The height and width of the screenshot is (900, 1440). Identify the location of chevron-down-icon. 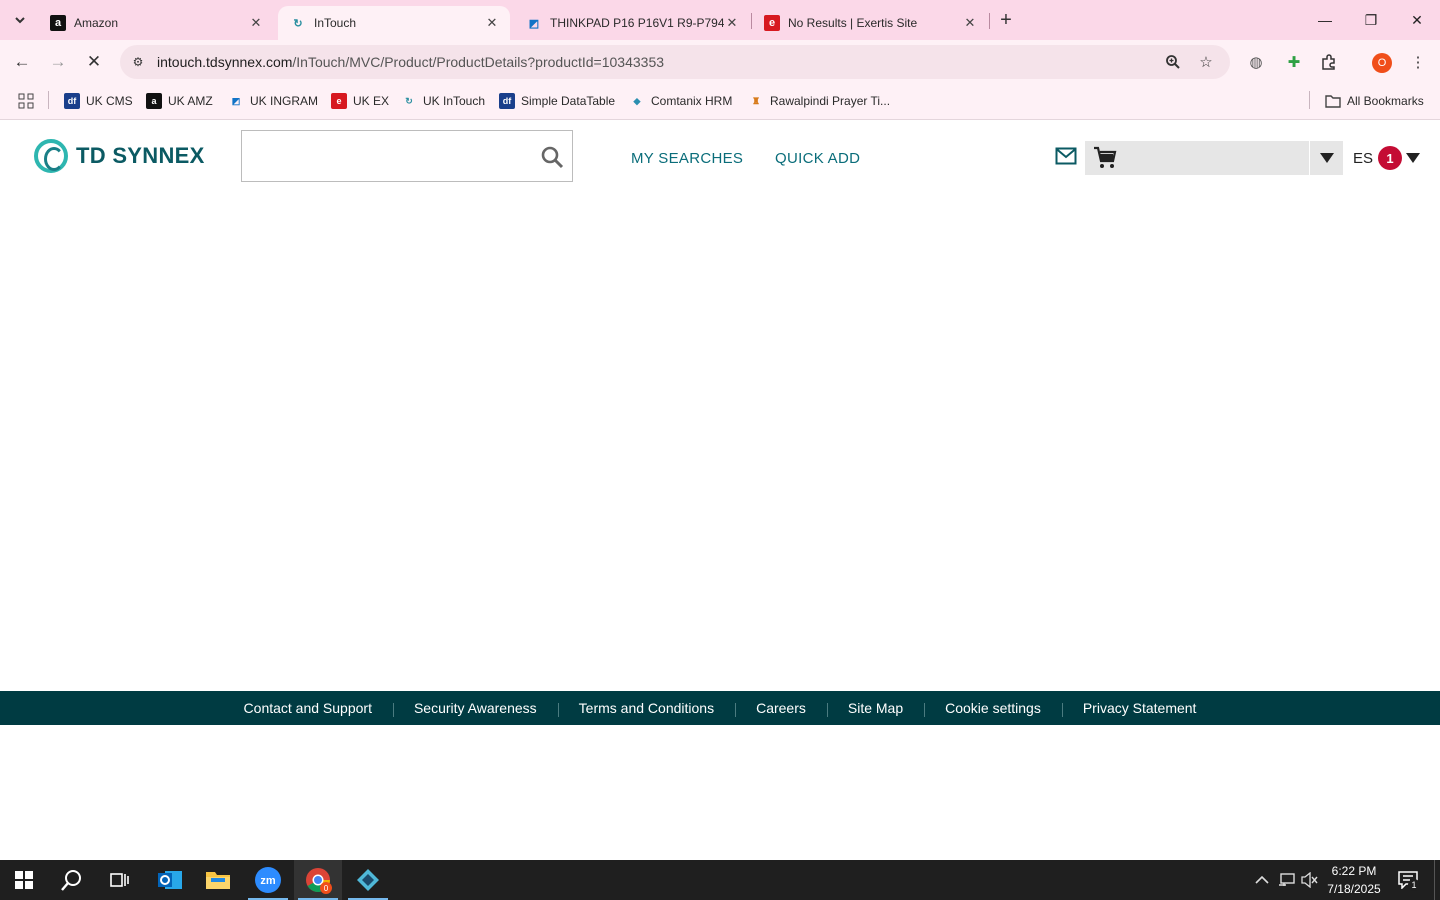
(20, 20).